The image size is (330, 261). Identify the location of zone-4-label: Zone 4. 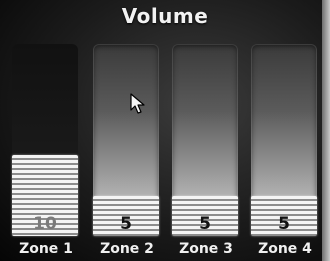
(285, 249).